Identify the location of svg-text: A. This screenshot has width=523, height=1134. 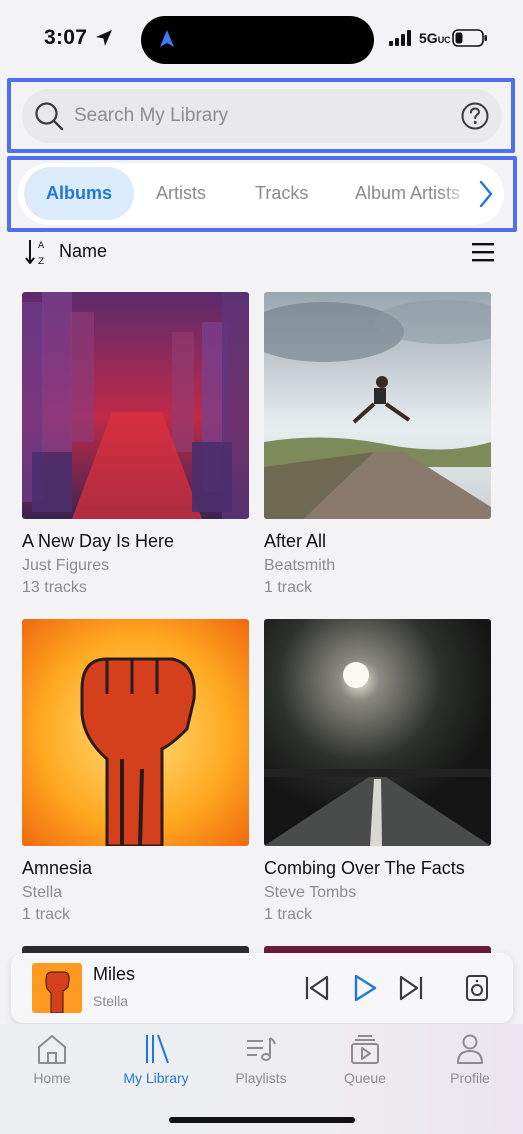
(41, 246).